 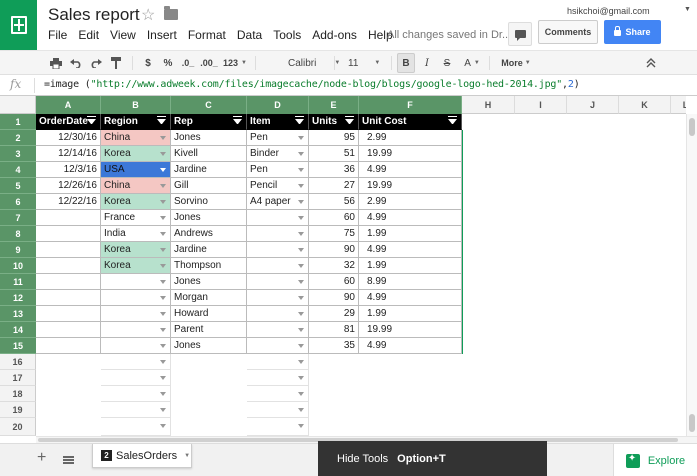 I want to click on column-header-e: E, so click(x=334, y=105).